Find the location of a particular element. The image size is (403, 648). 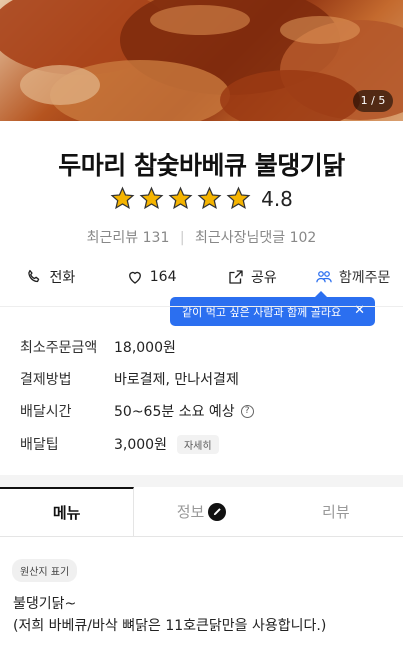

tip-detail-button: 자세히 is located at coordinates (197, 444).